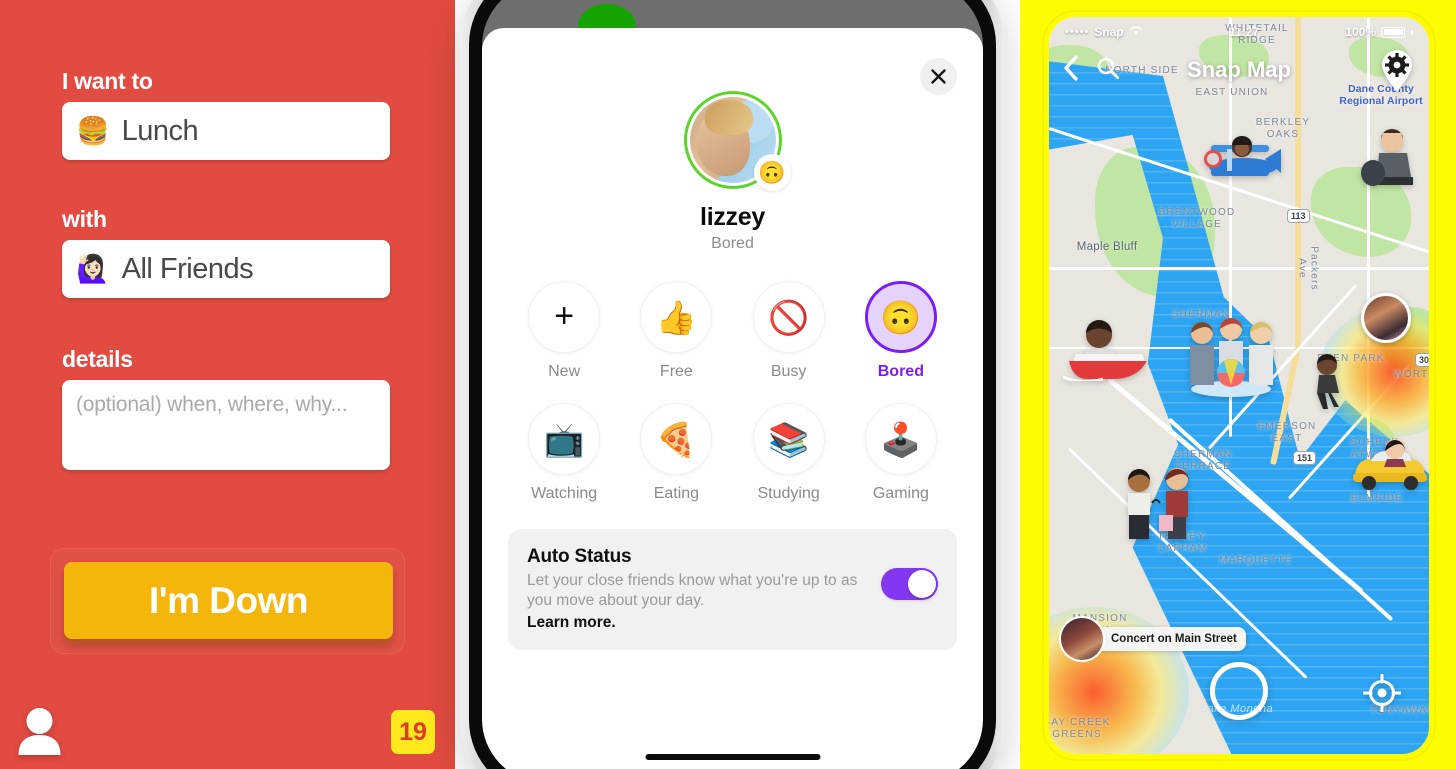 The image size is (1456, 769). I want to click on profile-status-text: Bored, so click(732, 243).